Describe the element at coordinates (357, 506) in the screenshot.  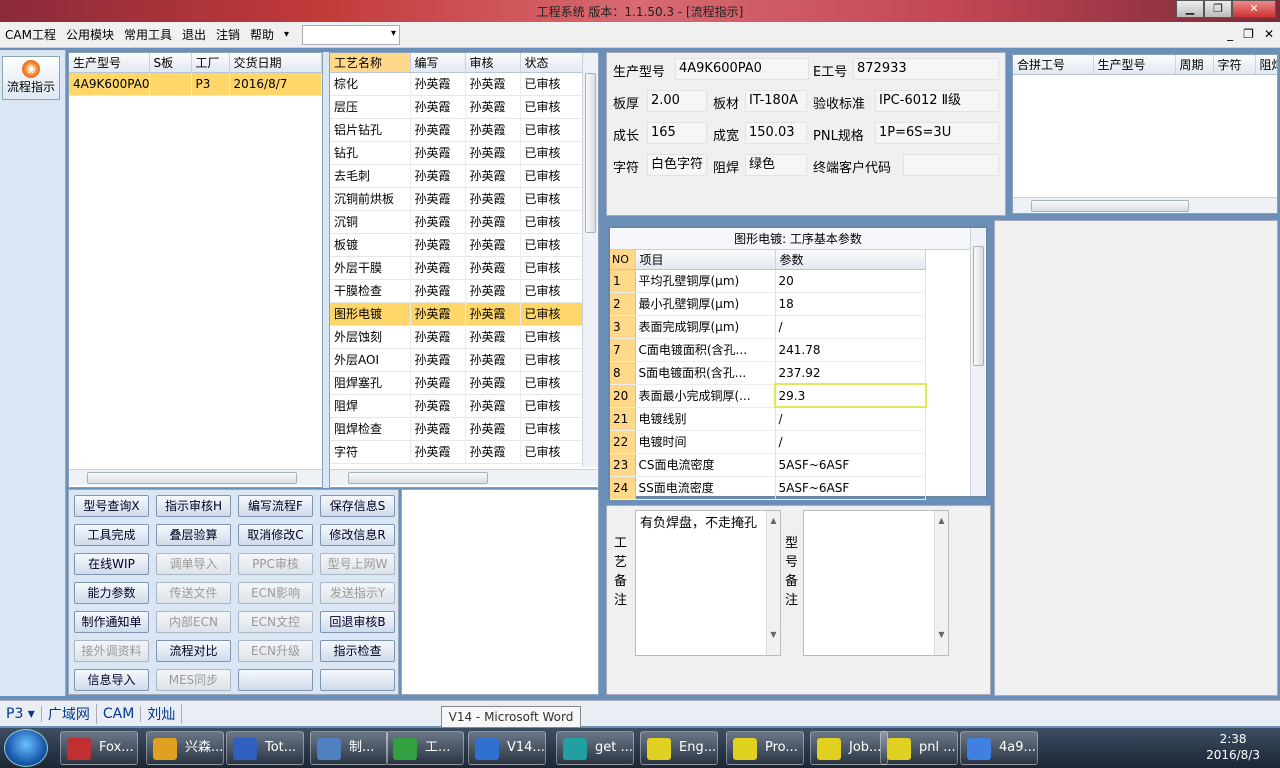
I see `action-button: 保存信息S` at that location.